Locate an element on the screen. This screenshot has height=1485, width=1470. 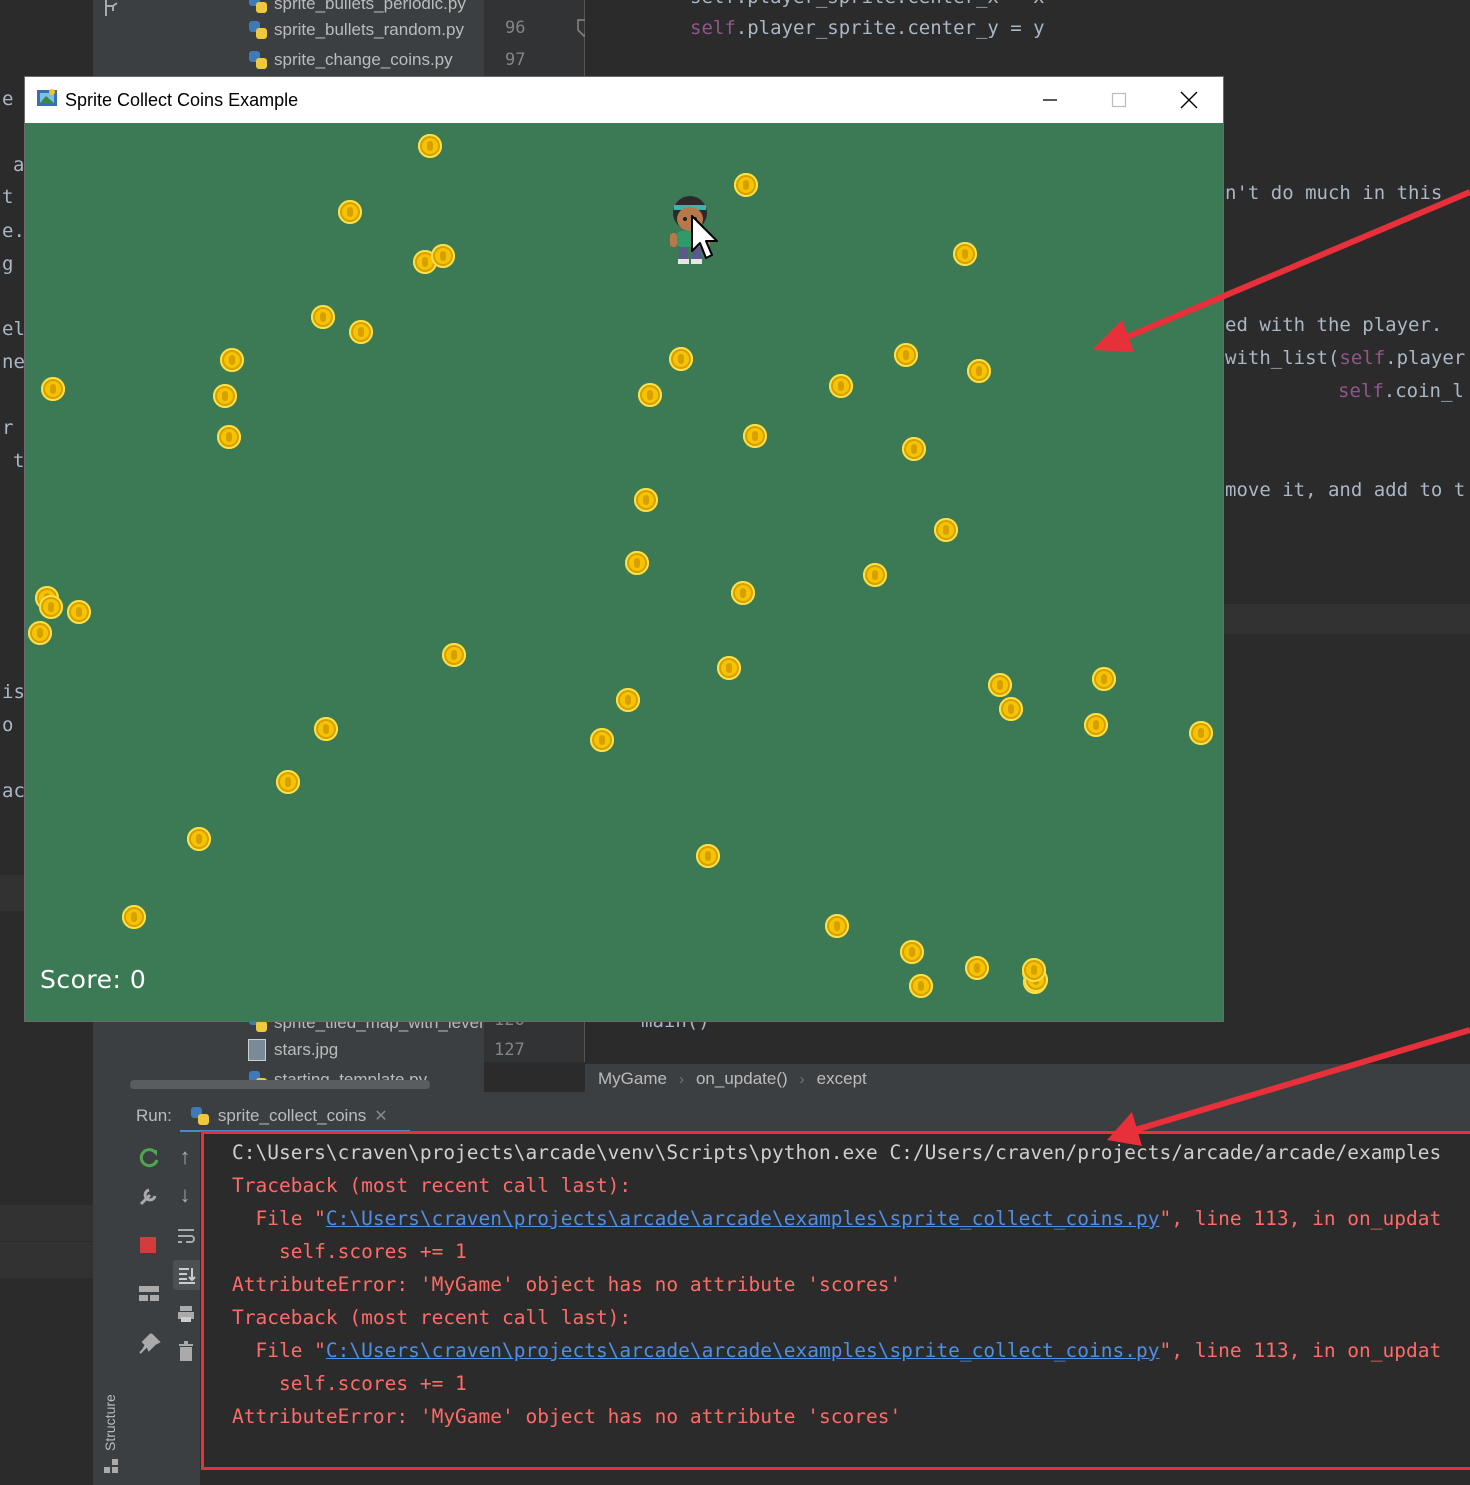
soft-wrap-icon is located at coordinates (186, 1236).